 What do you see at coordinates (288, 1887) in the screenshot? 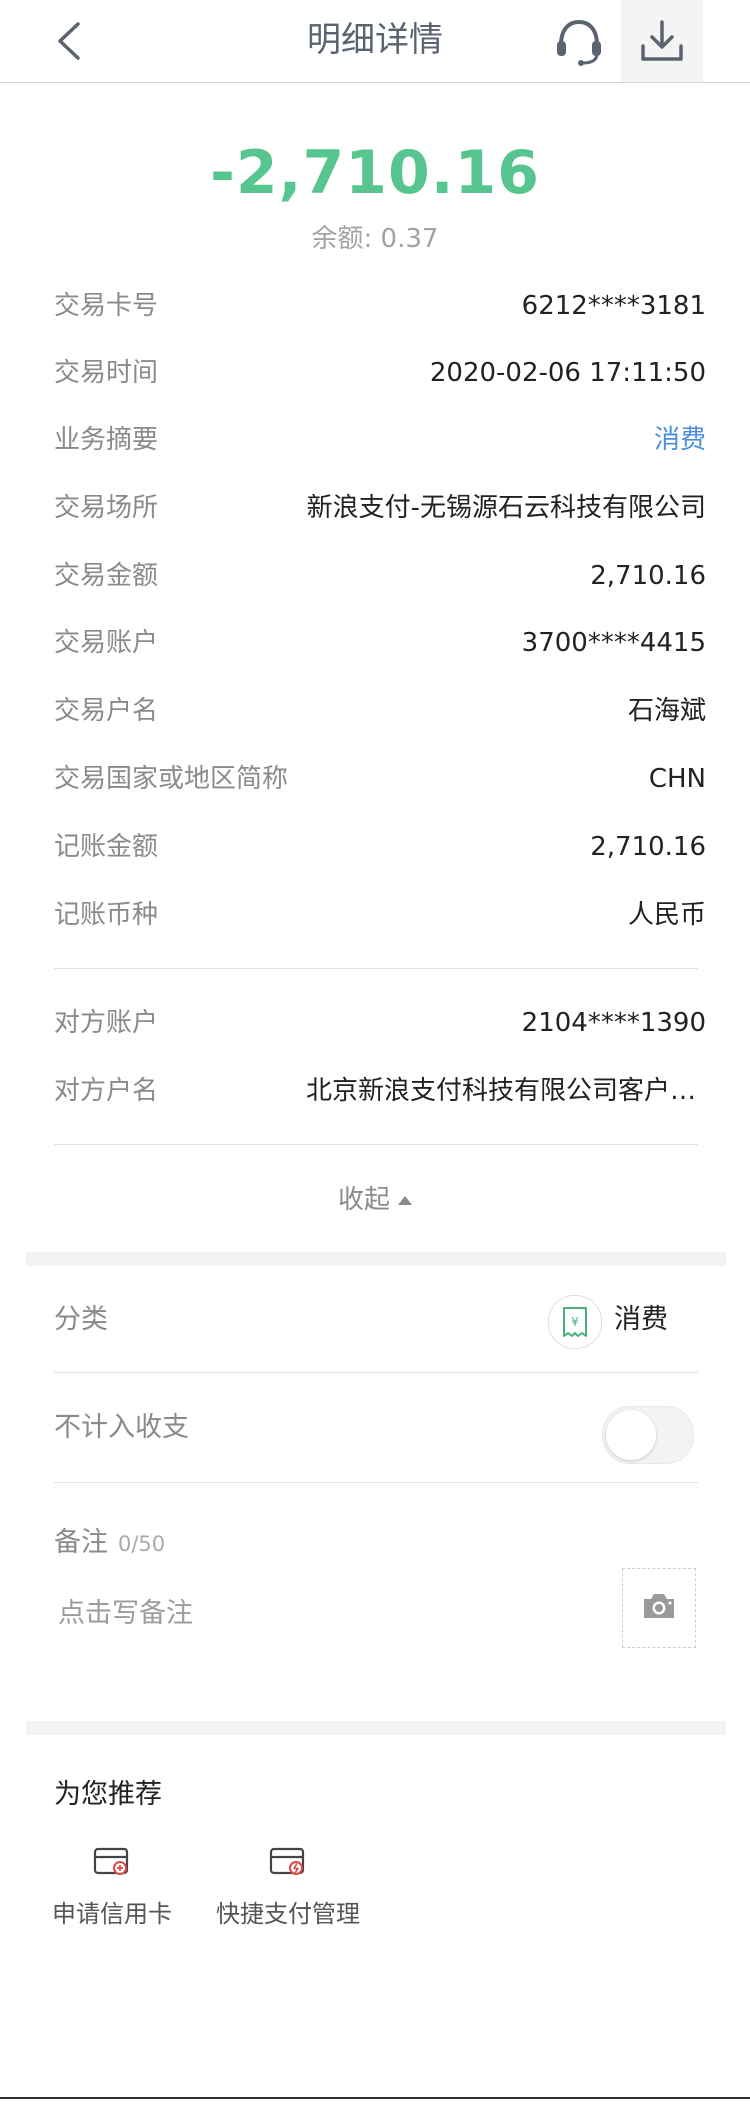
I see `quick-pay-management-button: 快捷支付管理` at bounding box center [288, 1887].